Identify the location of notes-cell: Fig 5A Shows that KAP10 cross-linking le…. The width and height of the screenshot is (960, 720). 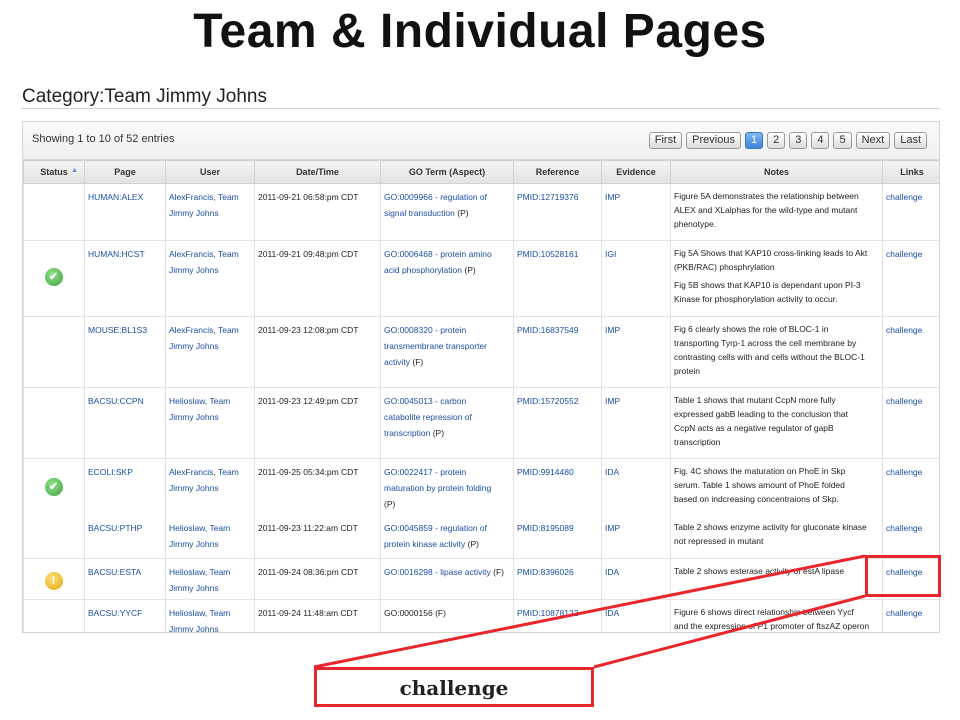
(776, 278).